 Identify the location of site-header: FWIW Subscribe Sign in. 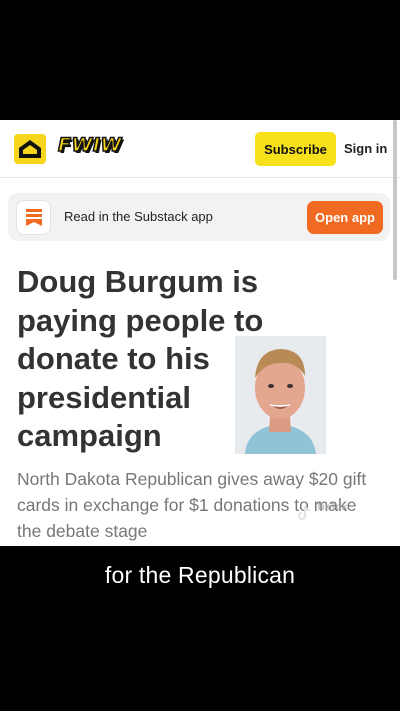
(200, 149).